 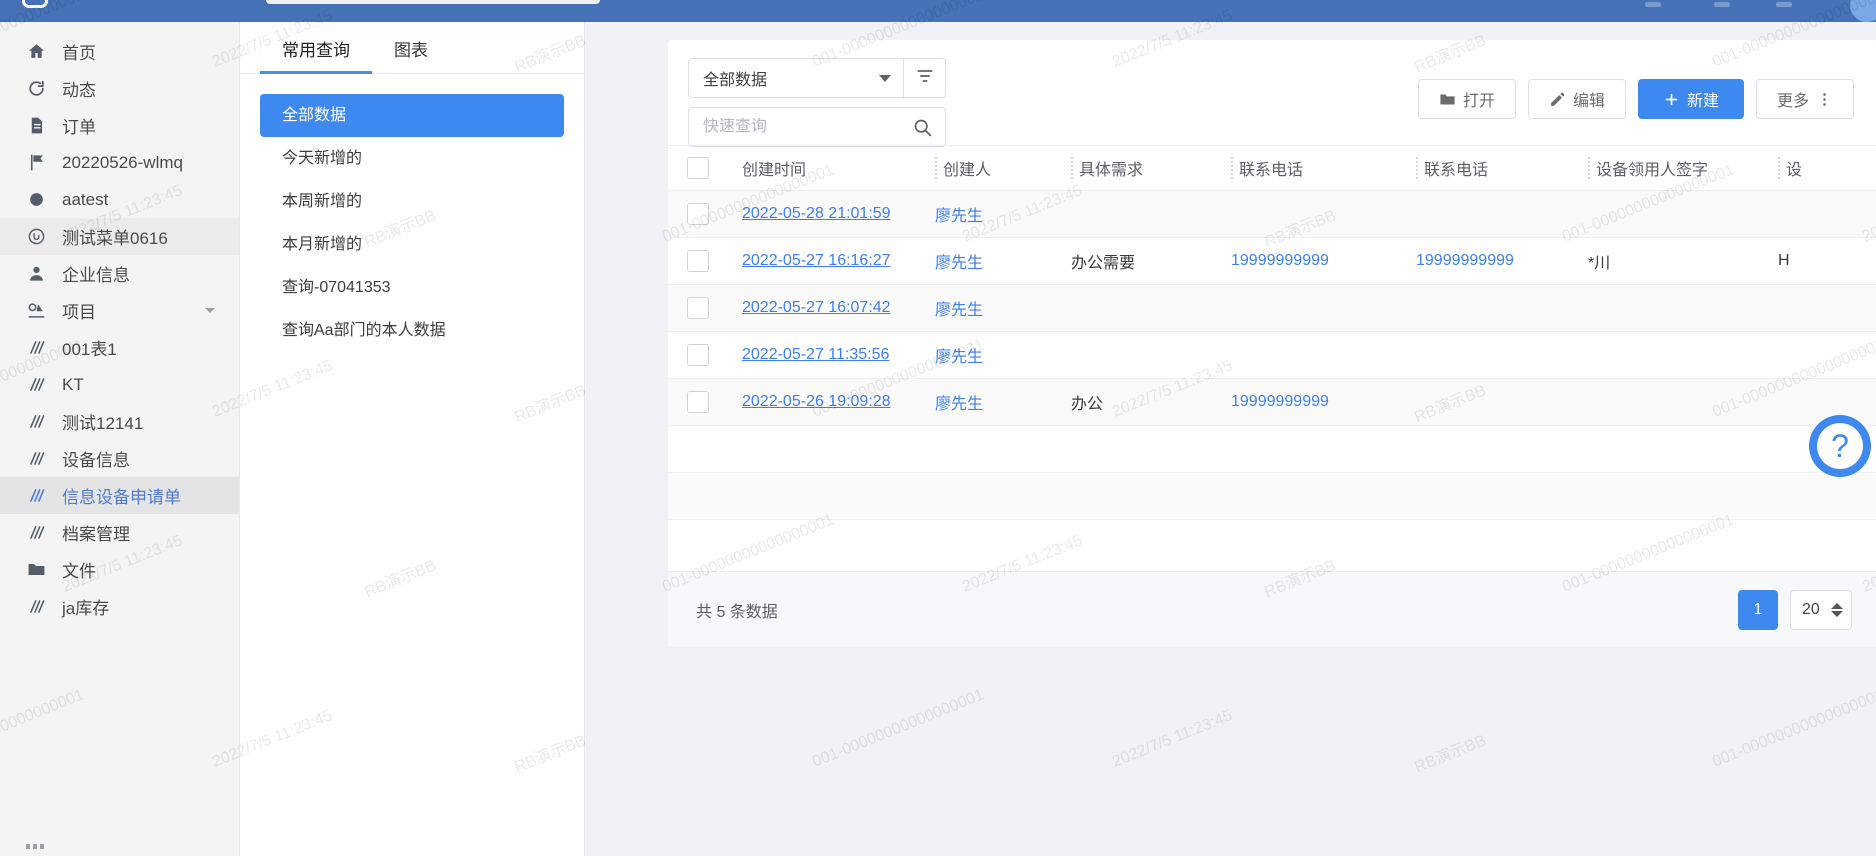 I want to click on column-header-receiver-signature: 设备领用人签字, so click(x=1669, y=168).